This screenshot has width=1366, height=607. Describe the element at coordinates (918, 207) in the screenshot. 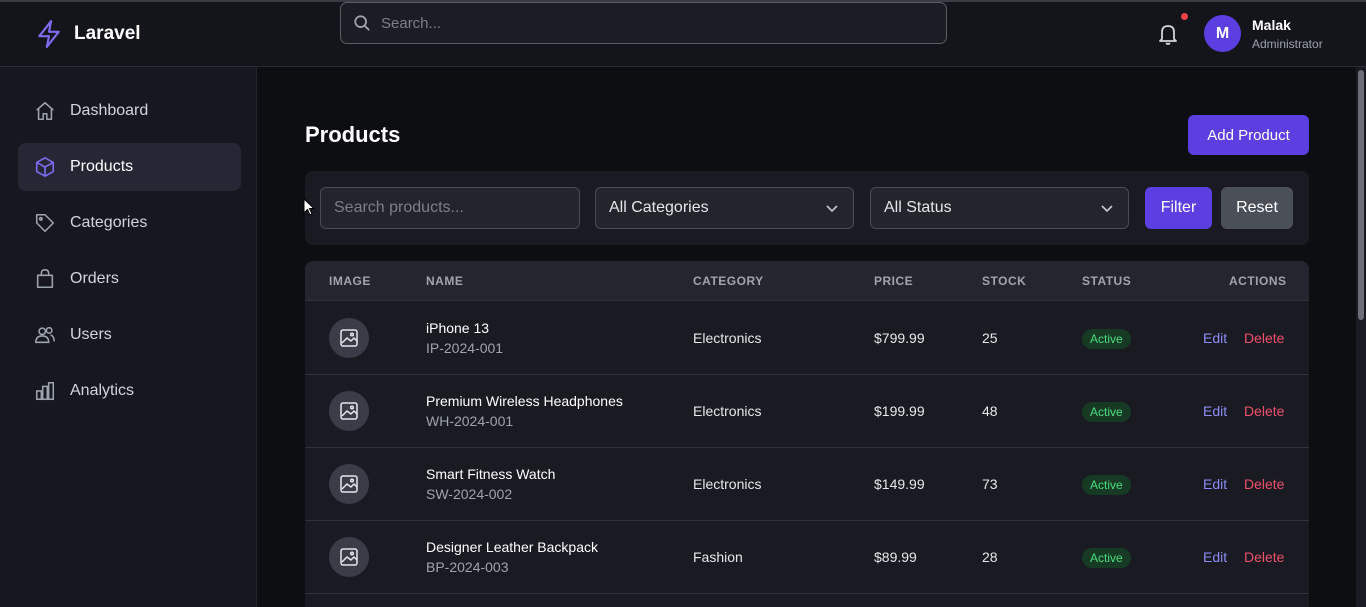

I see `status-select-value: All Status` at that location.